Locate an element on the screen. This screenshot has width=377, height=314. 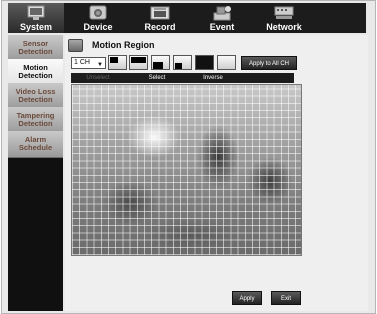
grid-top-icon is located at coordinates (138, 60).